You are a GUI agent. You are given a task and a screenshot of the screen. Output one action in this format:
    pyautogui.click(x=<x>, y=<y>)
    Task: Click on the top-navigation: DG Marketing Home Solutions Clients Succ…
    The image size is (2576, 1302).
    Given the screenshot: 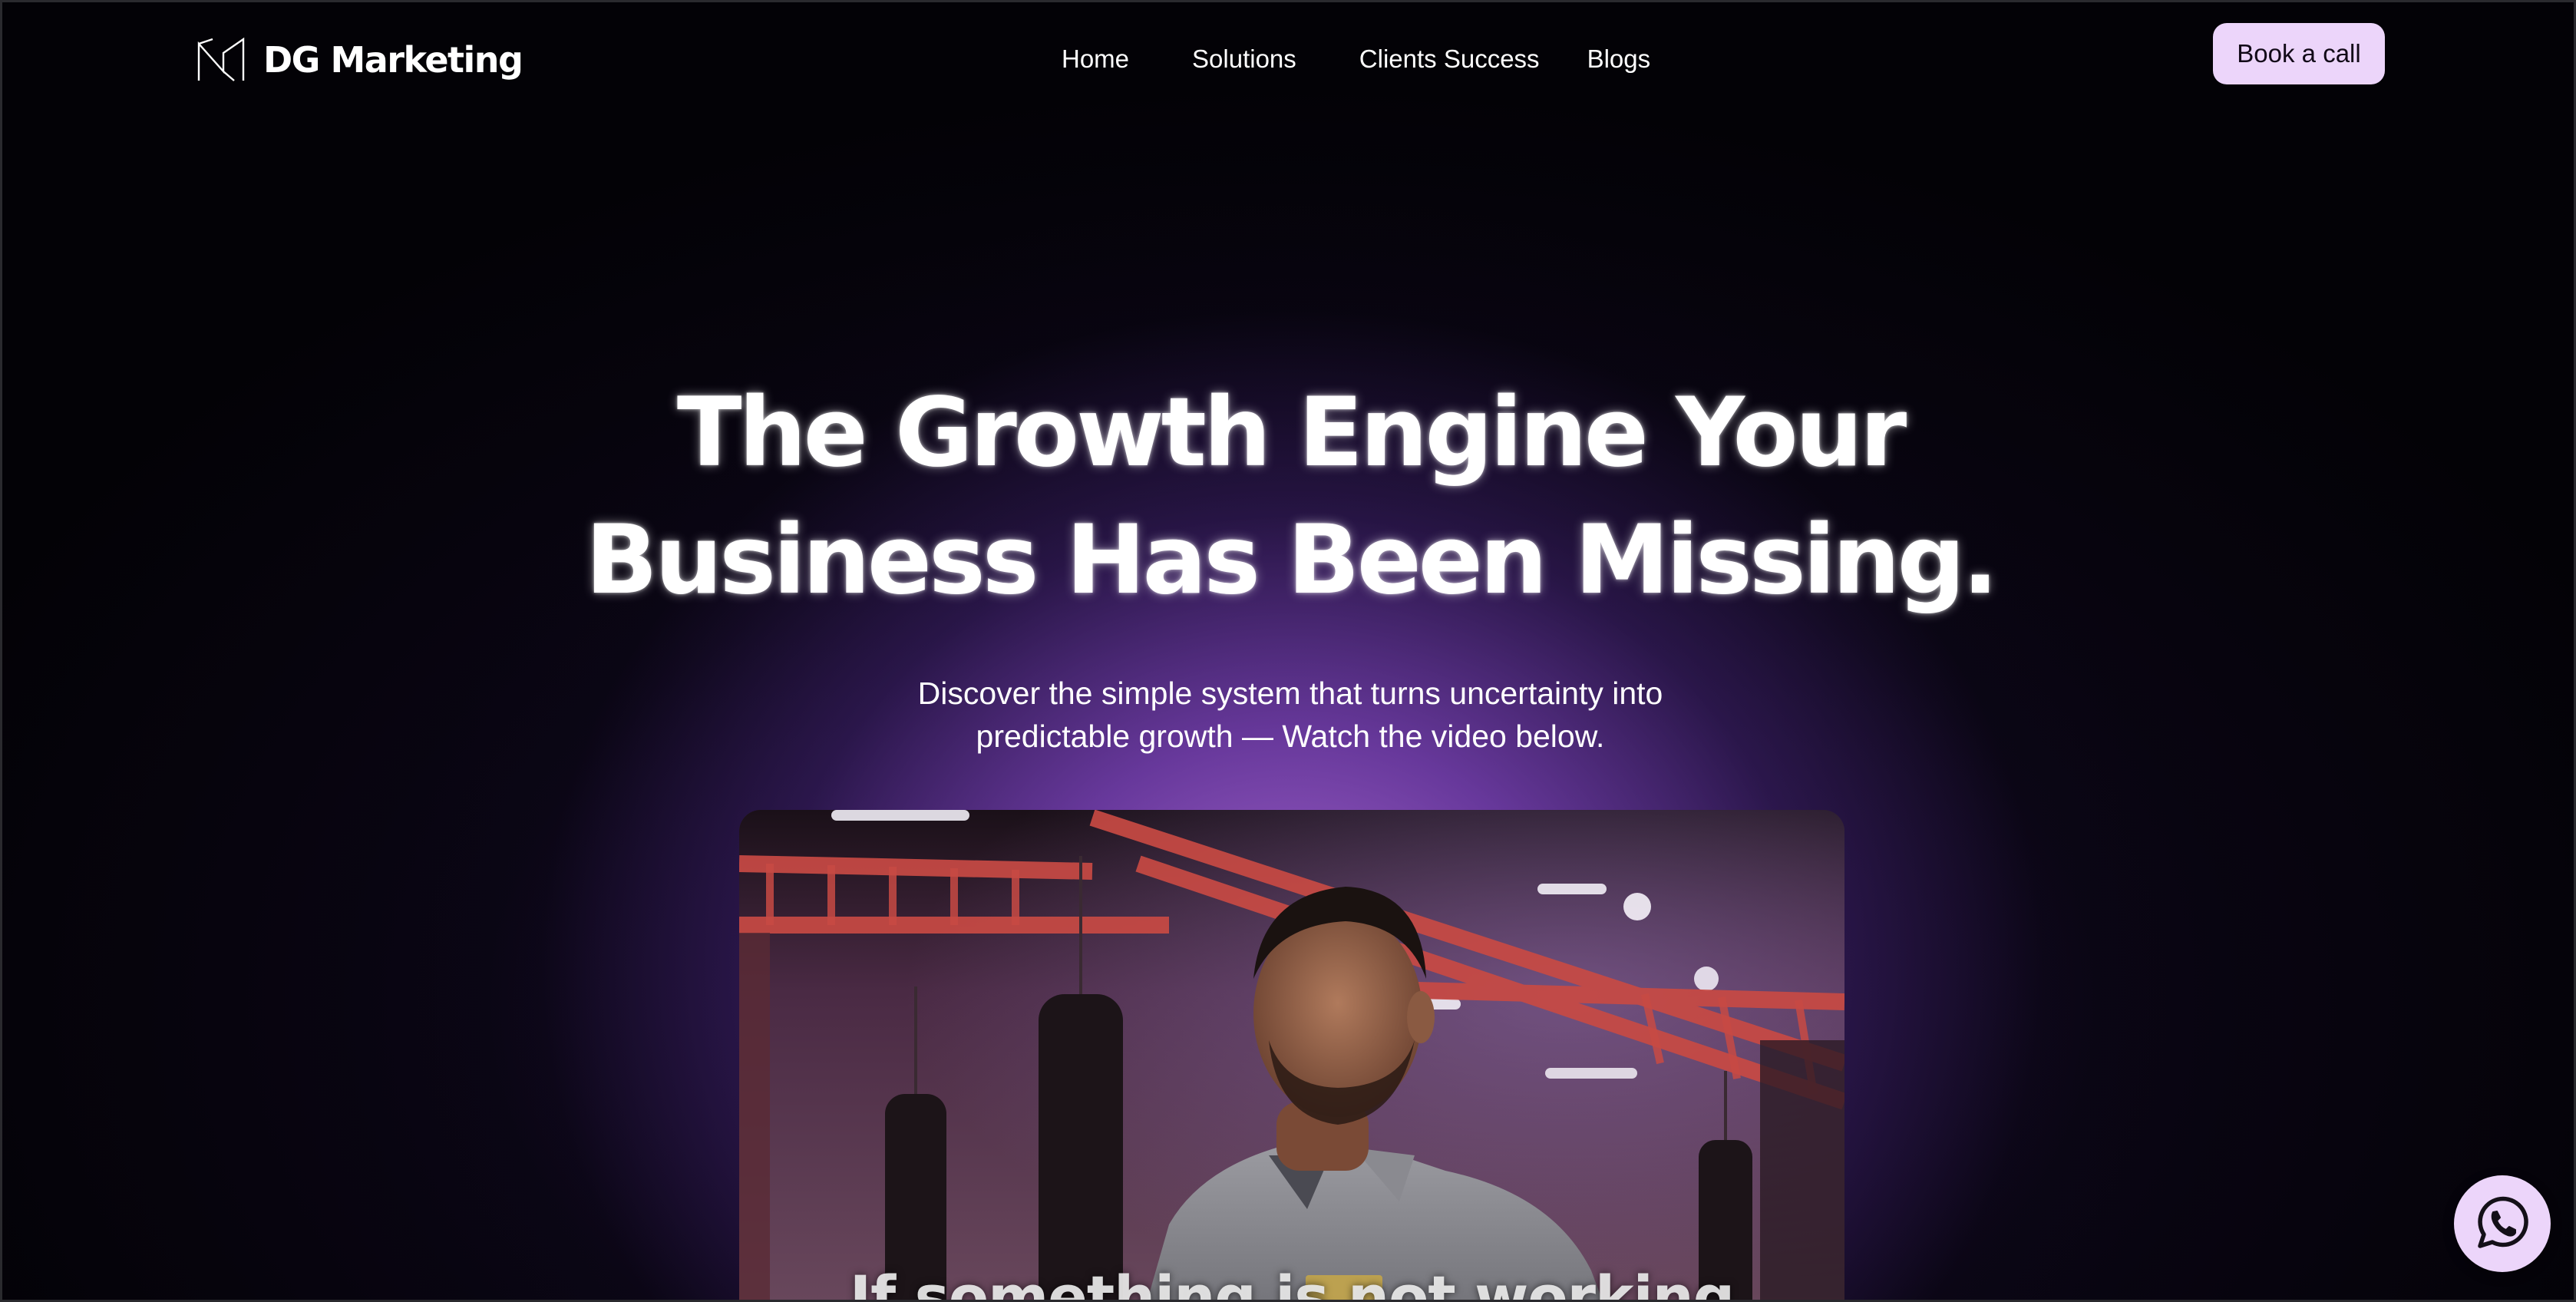 What is the action you would take?
    pyautogui.click(x=1288, y=59)
    